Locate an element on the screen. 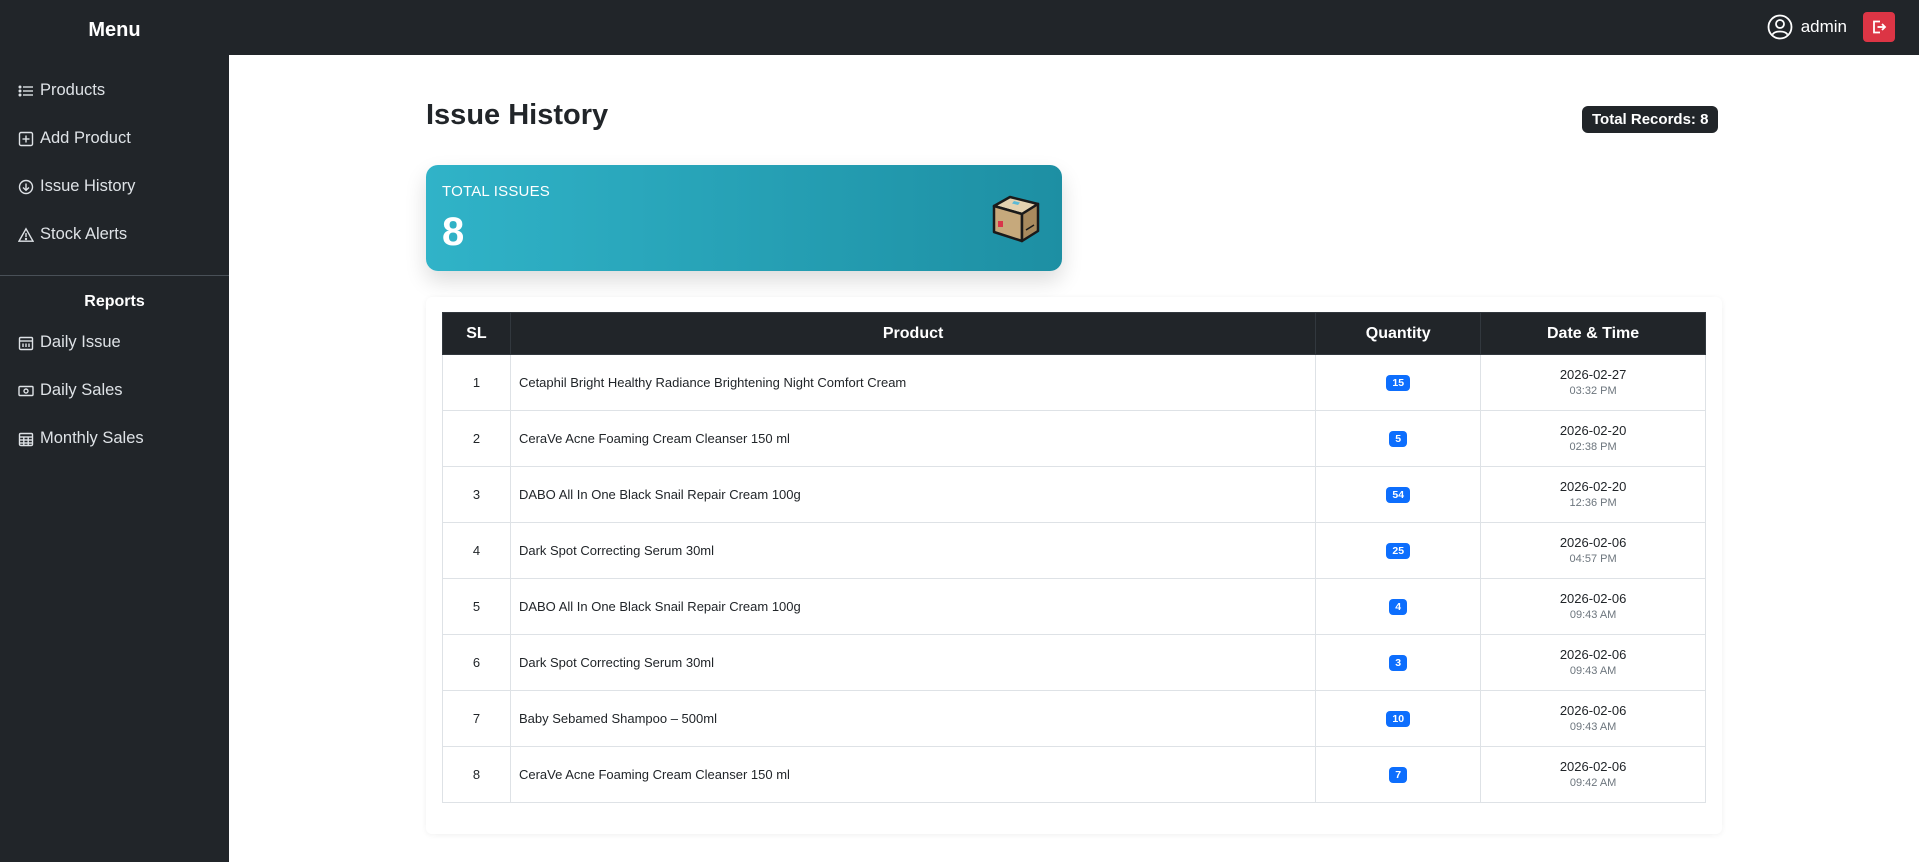 This screenshot has height=862, width=1919. cell-sl: 2 is located at coordinates (476, 438).